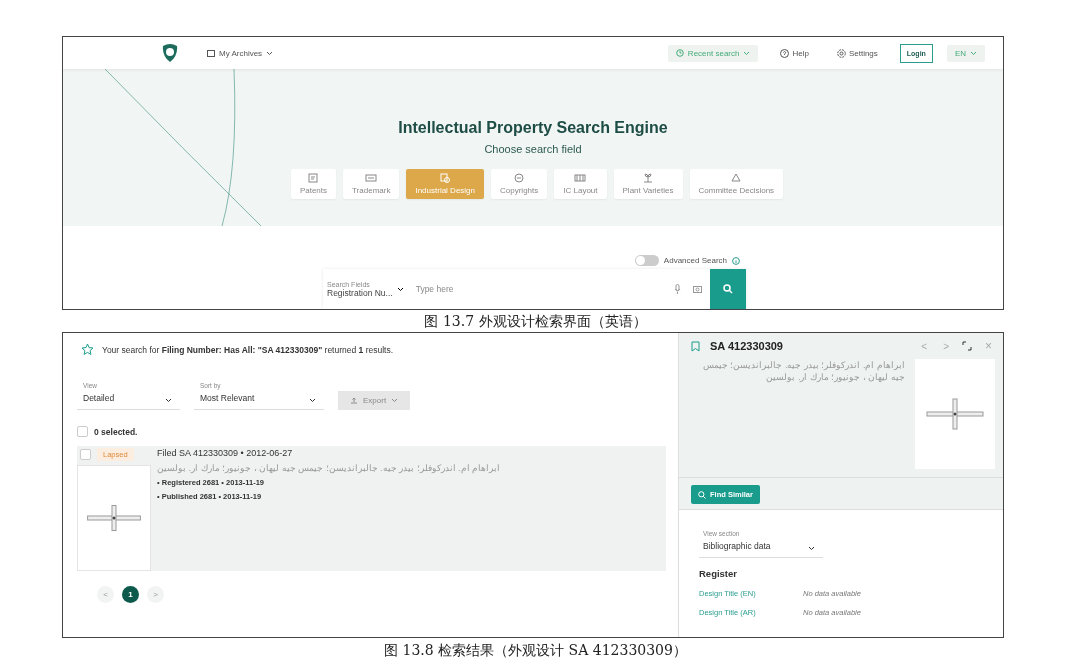 Image resolution: width=1071 pixels, height=670 pixels. I want to click on search-input: Type here, so click(540, 289).